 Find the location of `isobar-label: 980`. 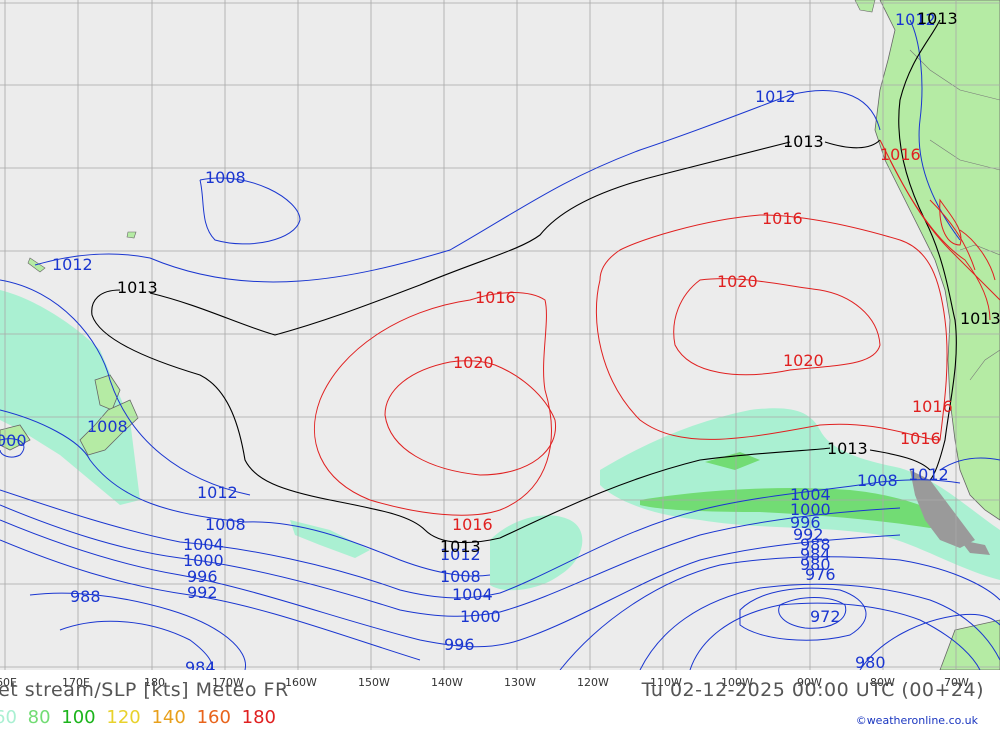

isobar-label: 980 is located at coordinates (870, 661).